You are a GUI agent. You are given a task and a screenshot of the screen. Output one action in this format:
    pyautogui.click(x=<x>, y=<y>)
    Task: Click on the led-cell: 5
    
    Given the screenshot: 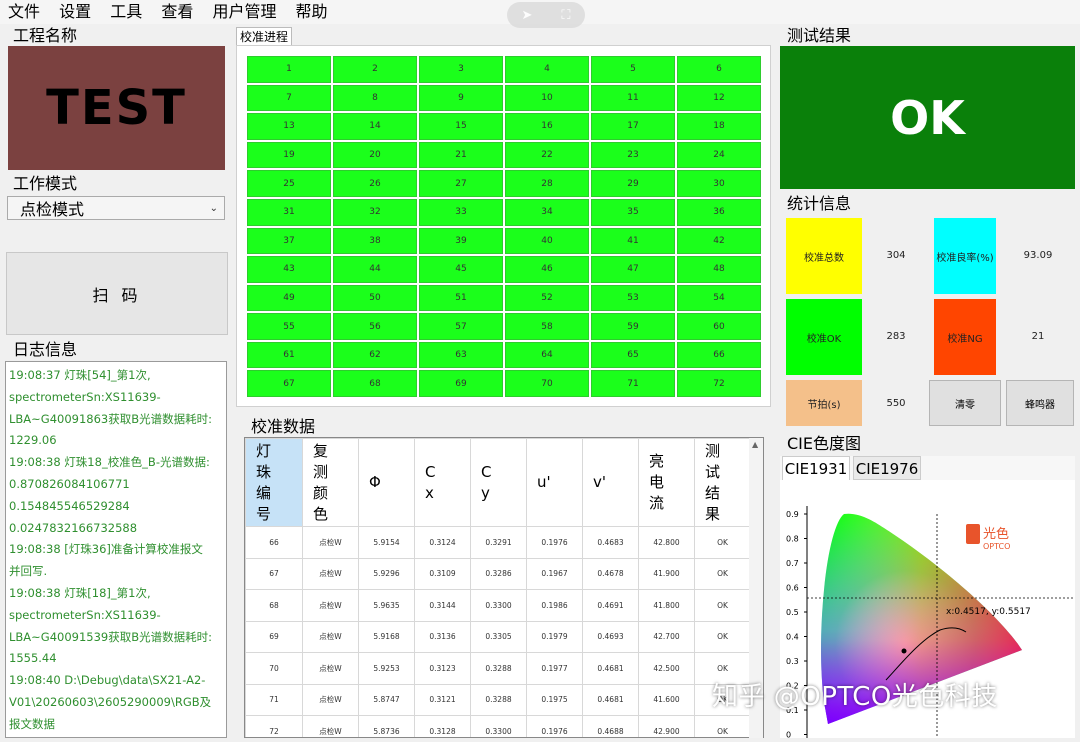 What is the action you would take?
    pyautogui.click(x=633, y=69)
    